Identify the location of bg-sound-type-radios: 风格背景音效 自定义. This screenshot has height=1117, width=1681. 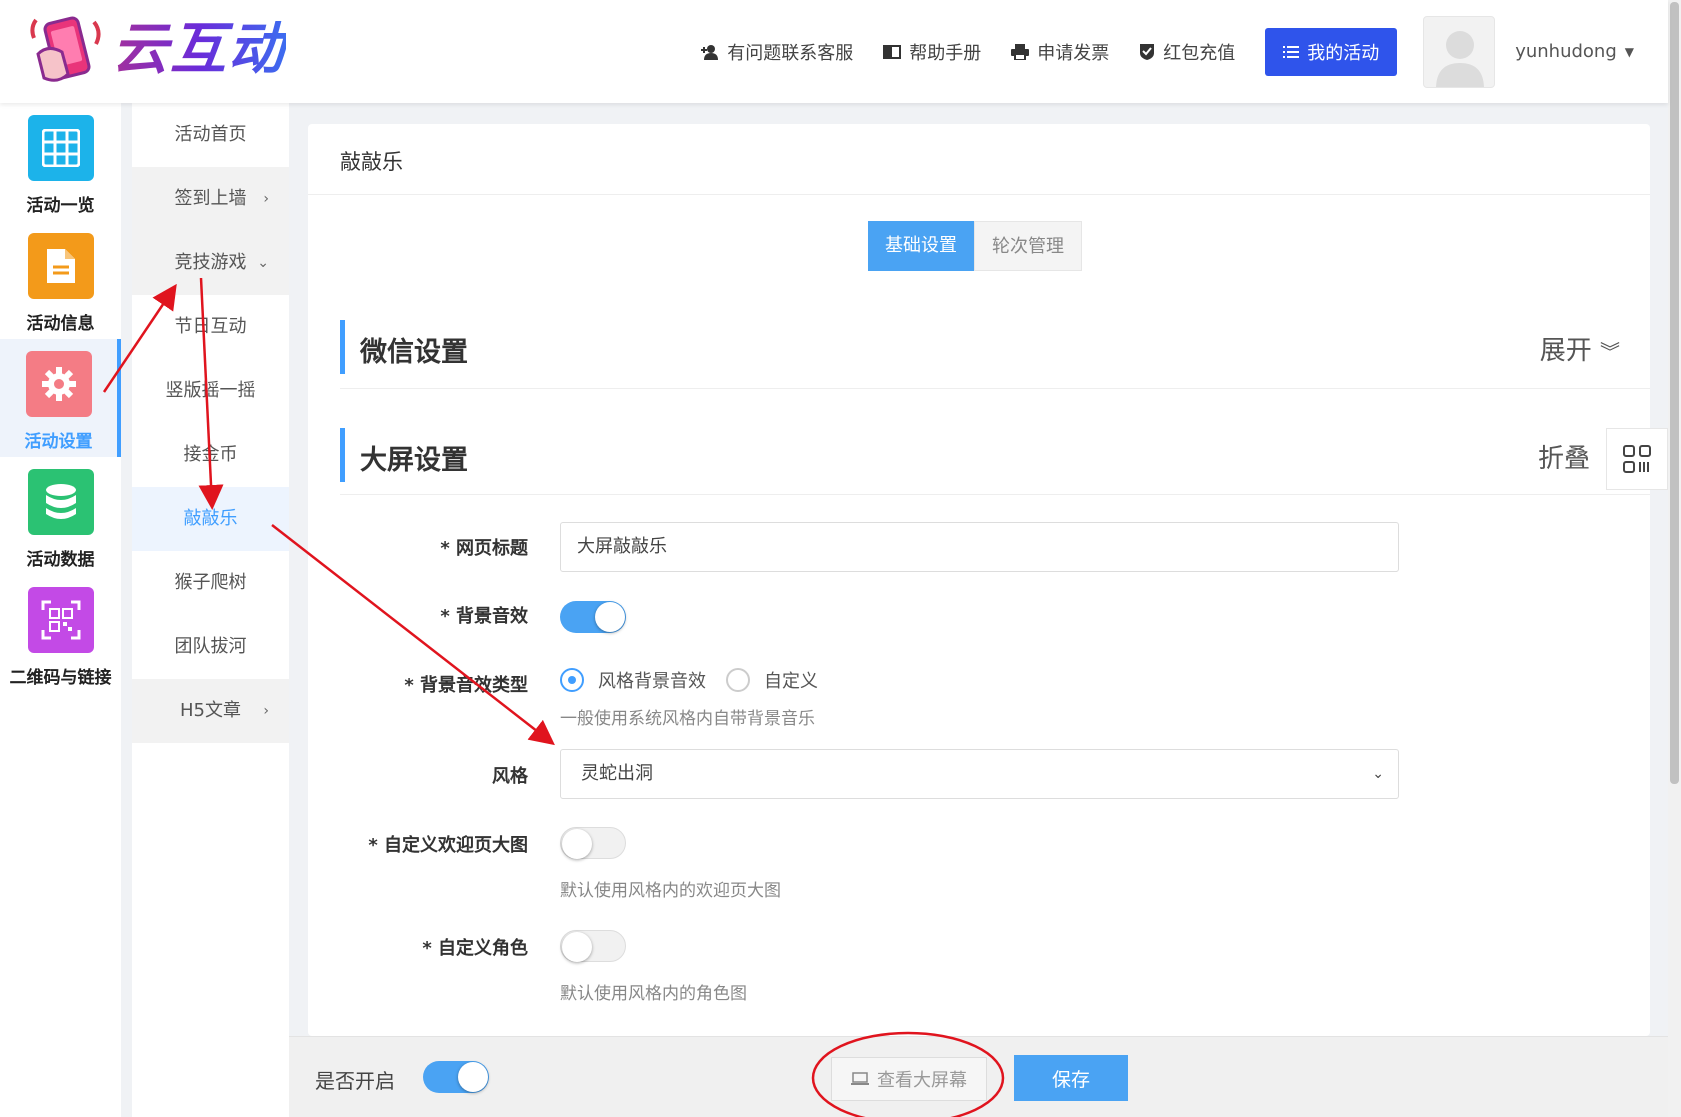
(689, 680).